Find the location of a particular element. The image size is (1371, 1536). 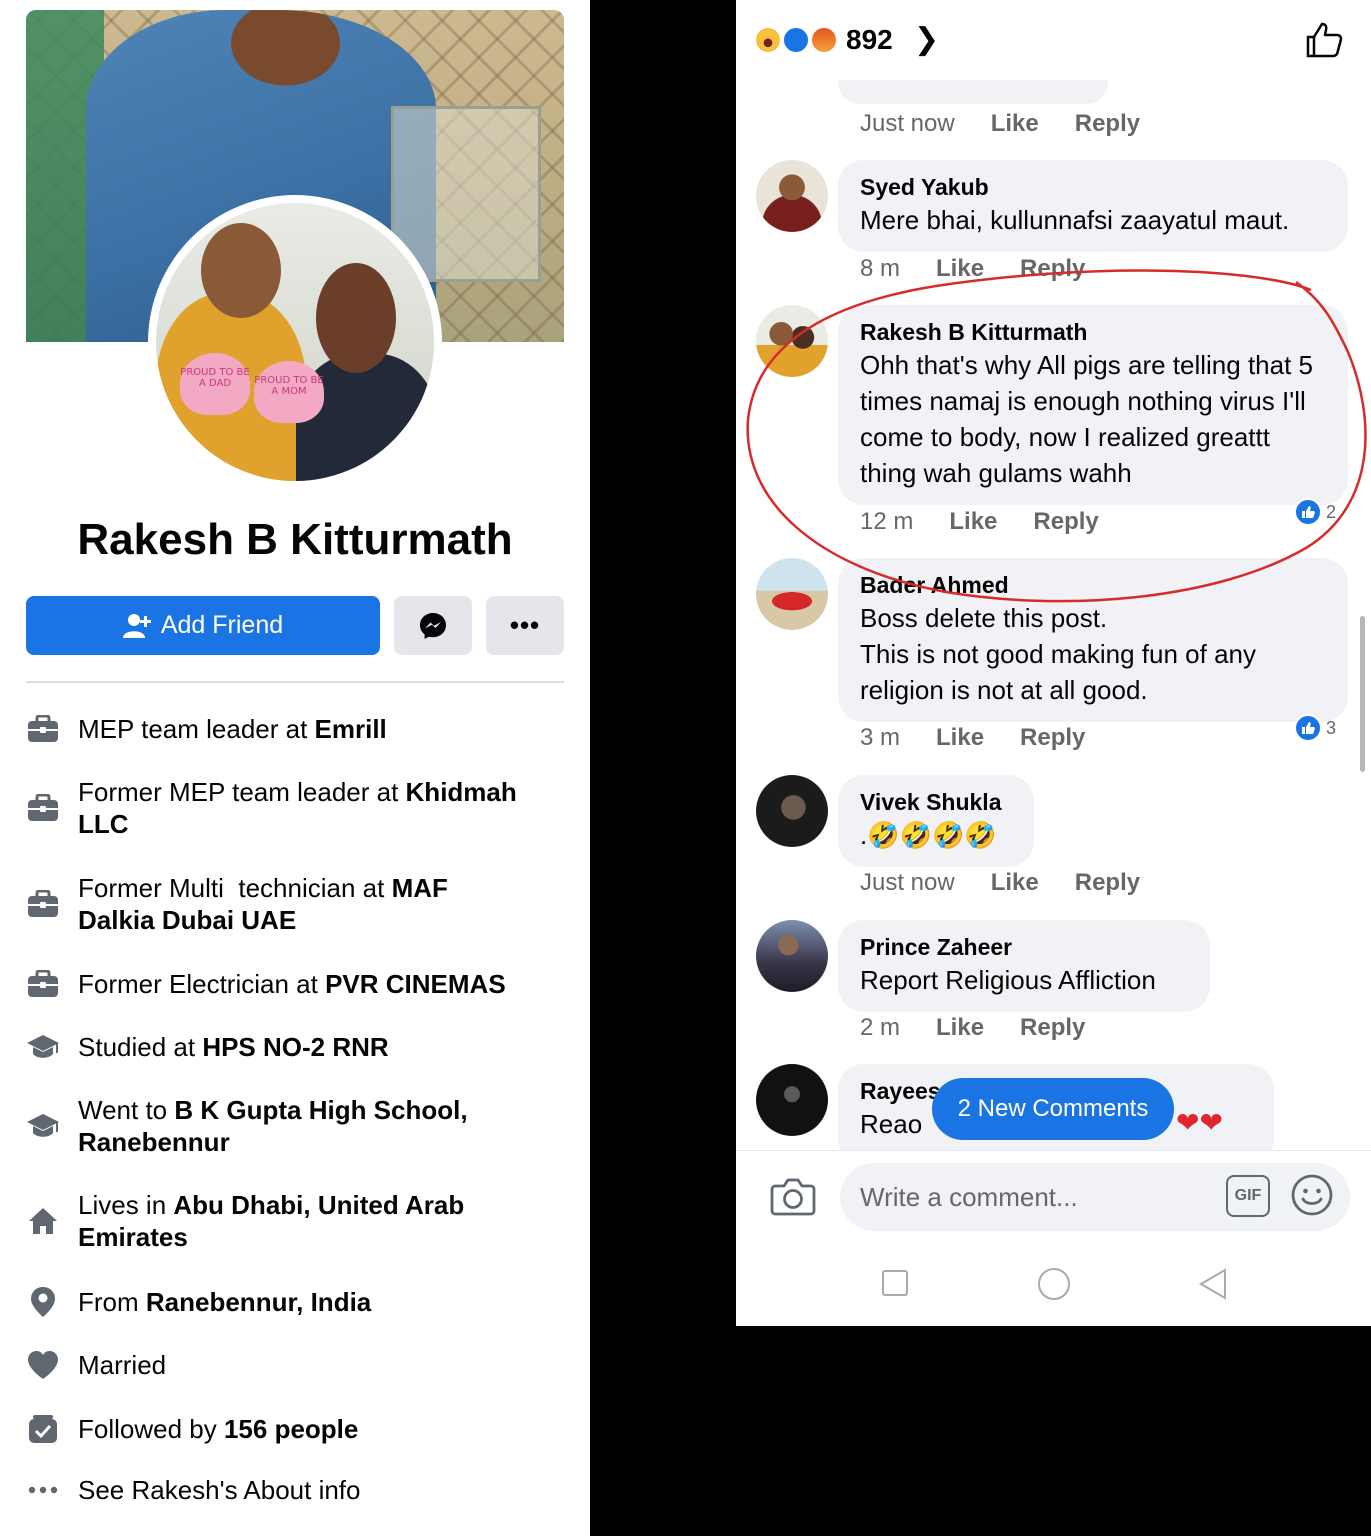

home-button-icon is located at coordinates (1054, 1284).